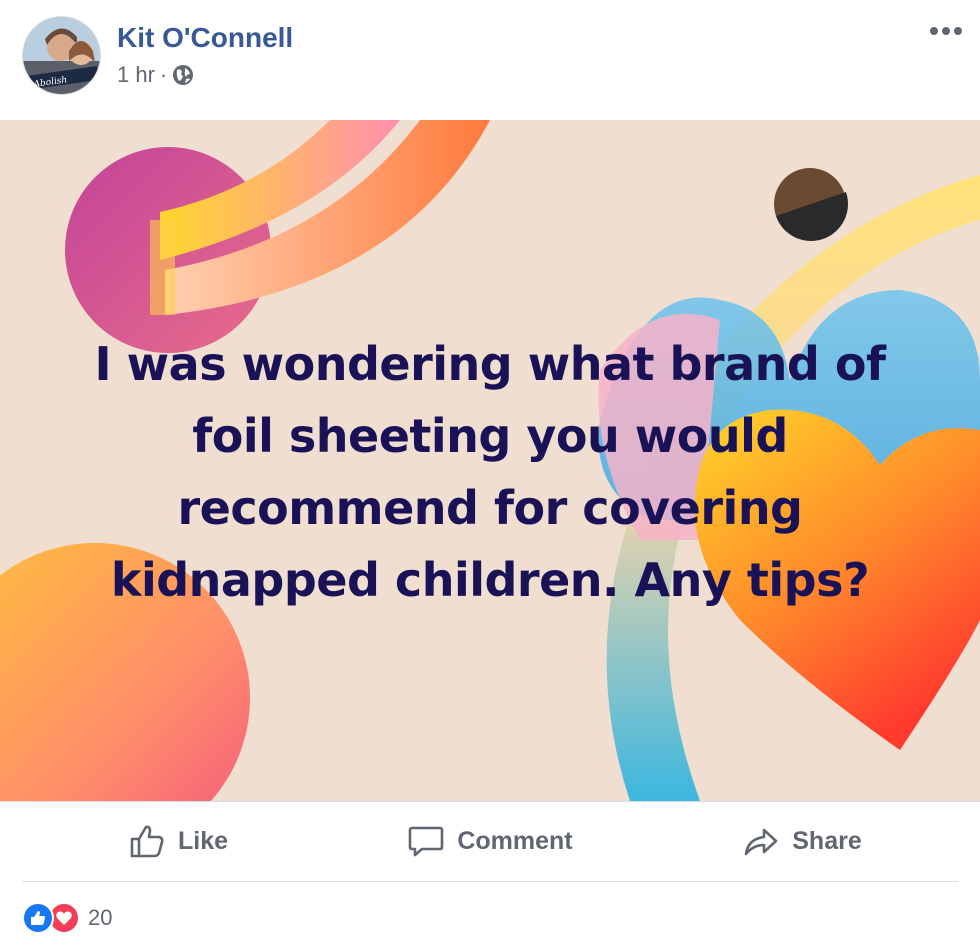 This screenshot has height=945, width=980. Describe the element at coordinates (490, 364) in the screenshot. I see `post-text-line: I was wondering what brand of` at that location.